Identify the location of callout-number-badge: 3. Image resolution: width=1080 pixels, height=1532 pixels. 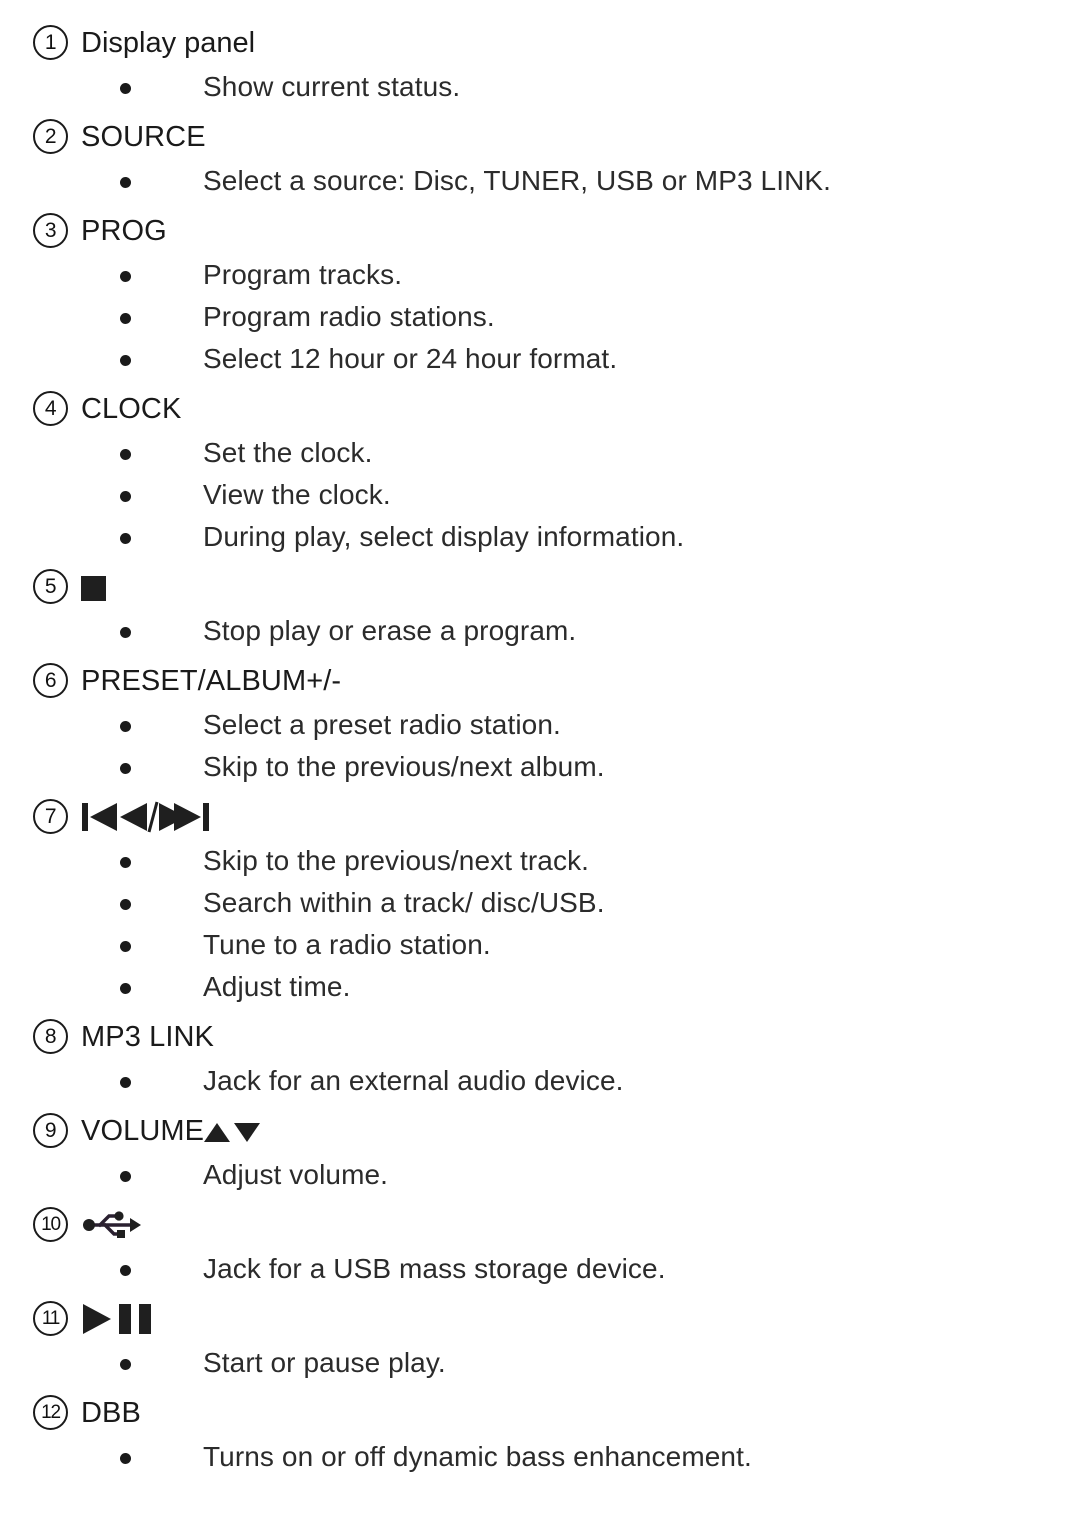
(50, 230).